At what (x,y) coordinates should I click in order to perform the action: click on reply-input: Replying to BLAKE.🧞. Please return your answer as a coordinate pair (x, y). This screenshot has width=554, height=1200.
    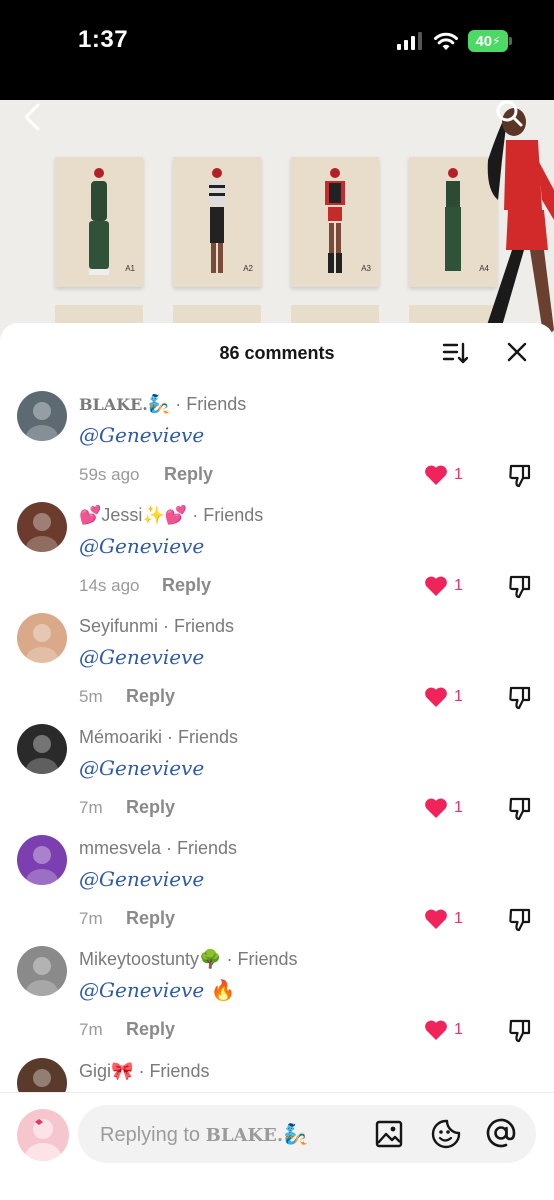
    Looking at the image, I should click on (307, 1134).